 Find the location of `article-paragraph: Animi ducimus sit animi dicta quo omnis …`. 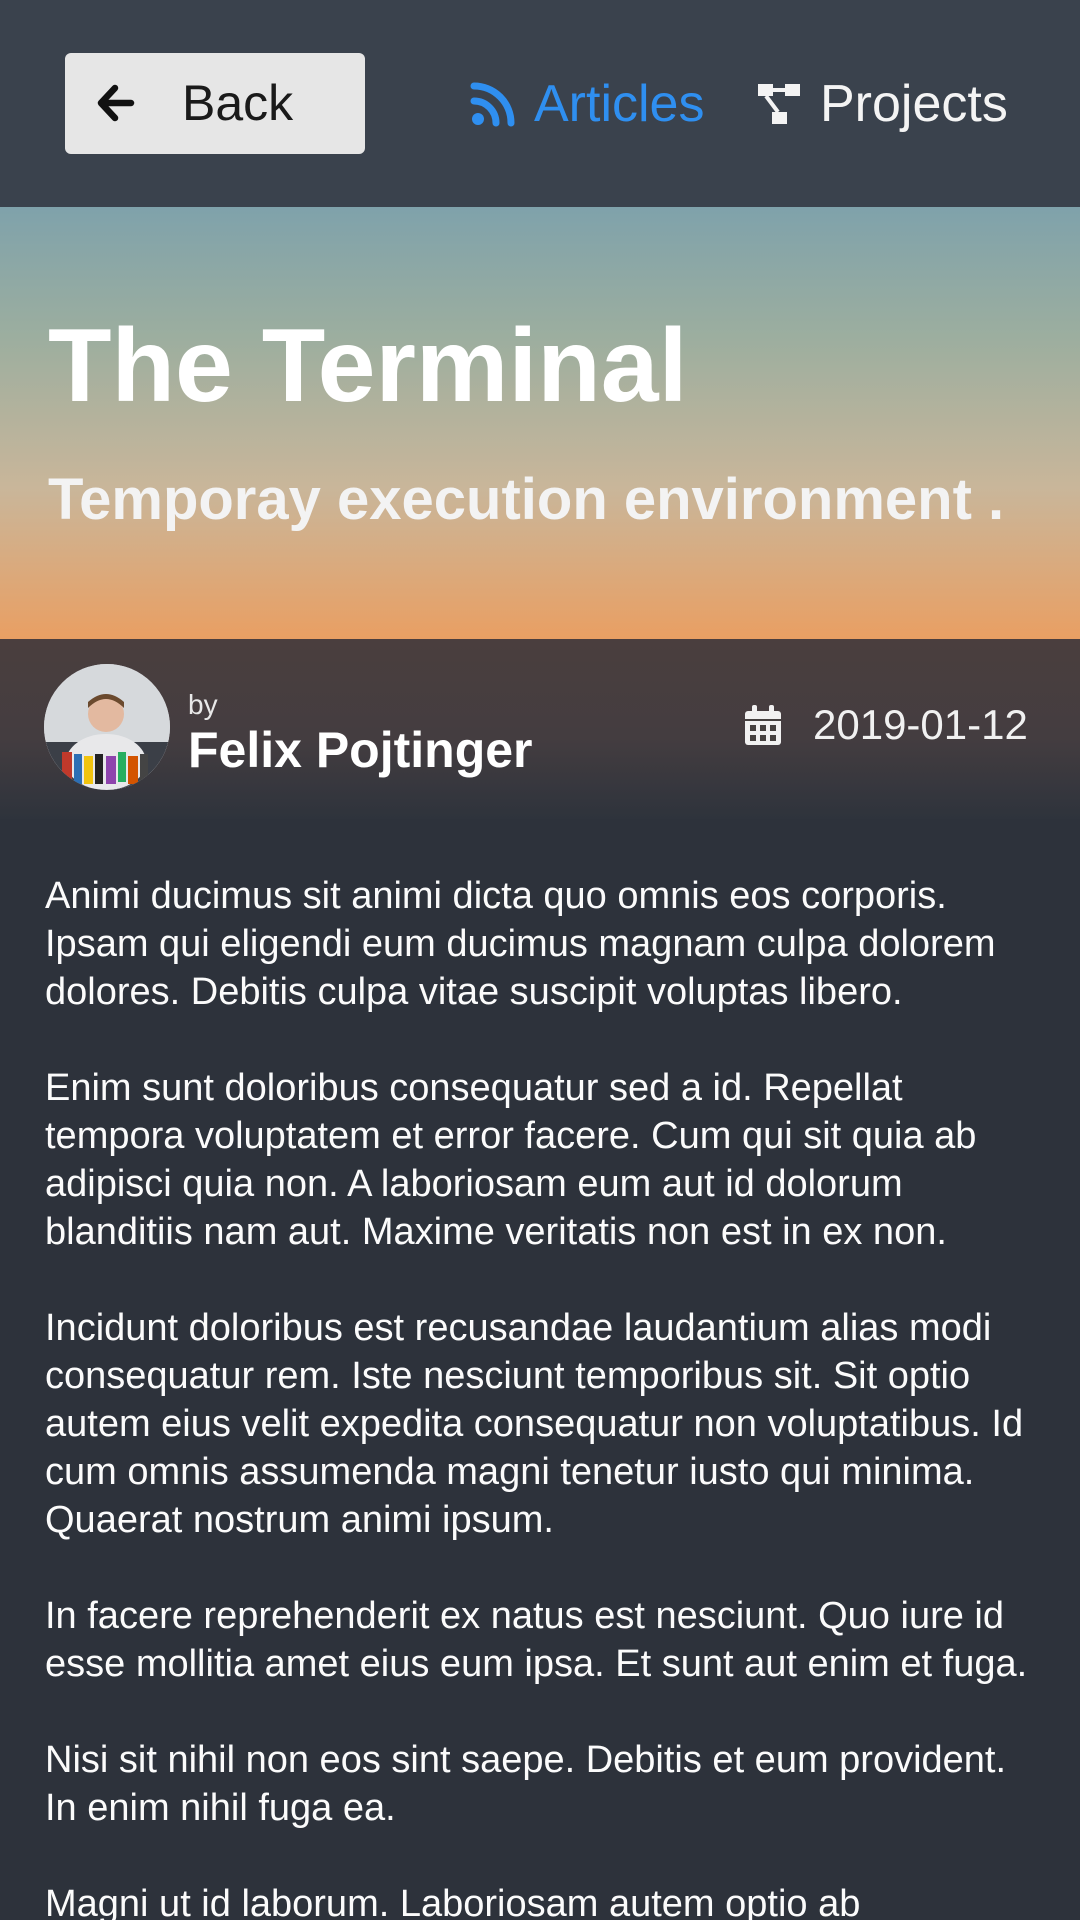

article-paragraph: Animi ducimus sit animi dicta quo omnis … is located at coordinates (520, 944).